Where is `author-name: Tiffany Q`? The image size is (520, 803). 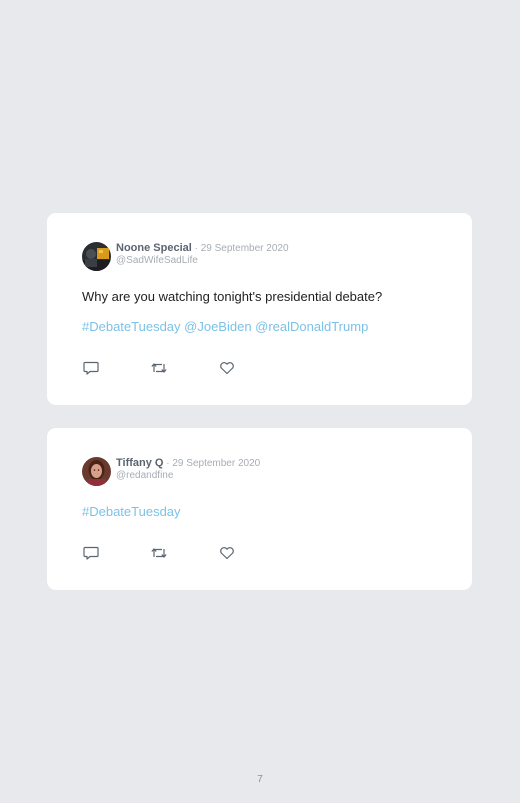 author-name: Tiffany Q is located at coordinates (139, 463).